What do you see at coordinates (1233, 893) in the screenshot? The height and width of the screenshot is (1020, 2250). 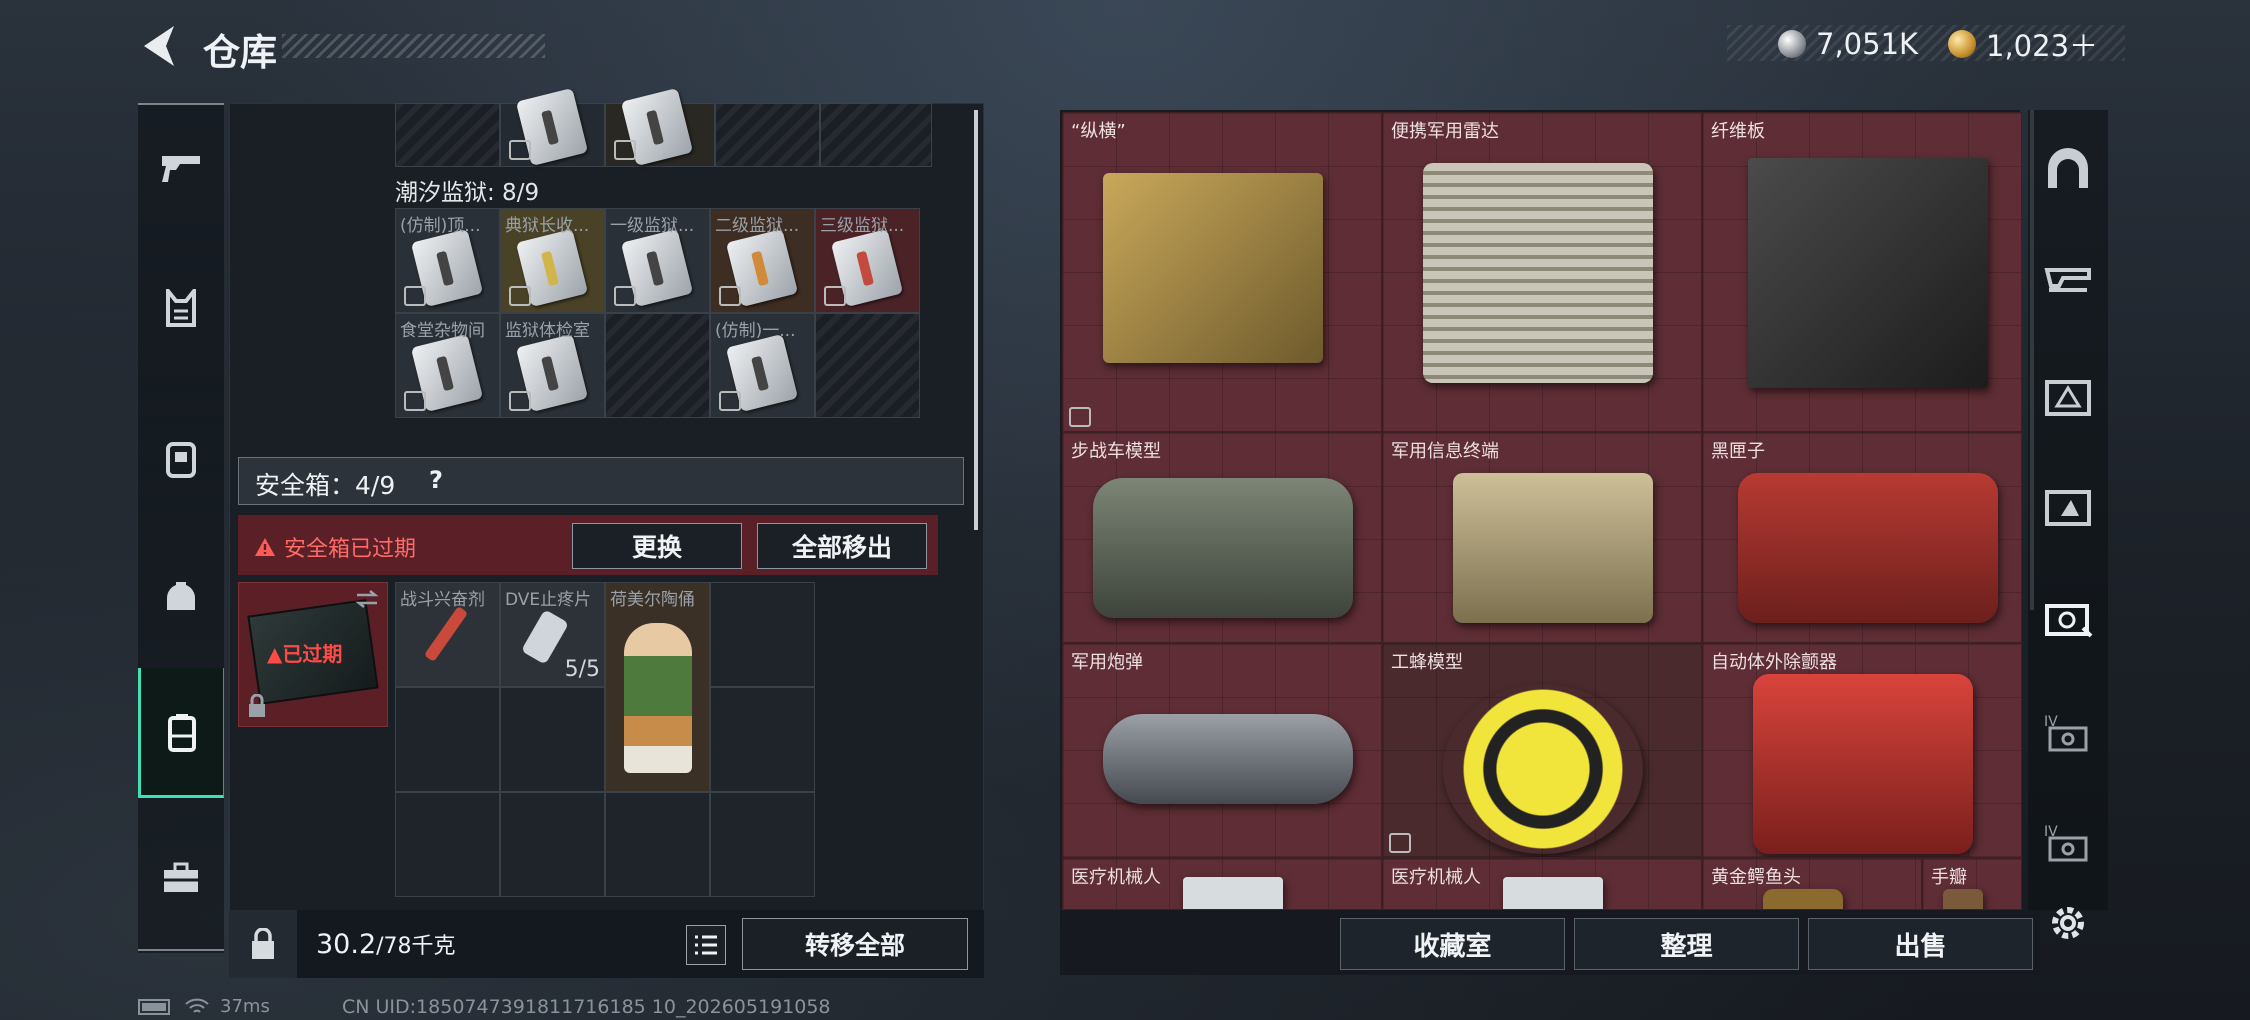 I see `medical-robot-icon` at bounding box center [1233, 893].